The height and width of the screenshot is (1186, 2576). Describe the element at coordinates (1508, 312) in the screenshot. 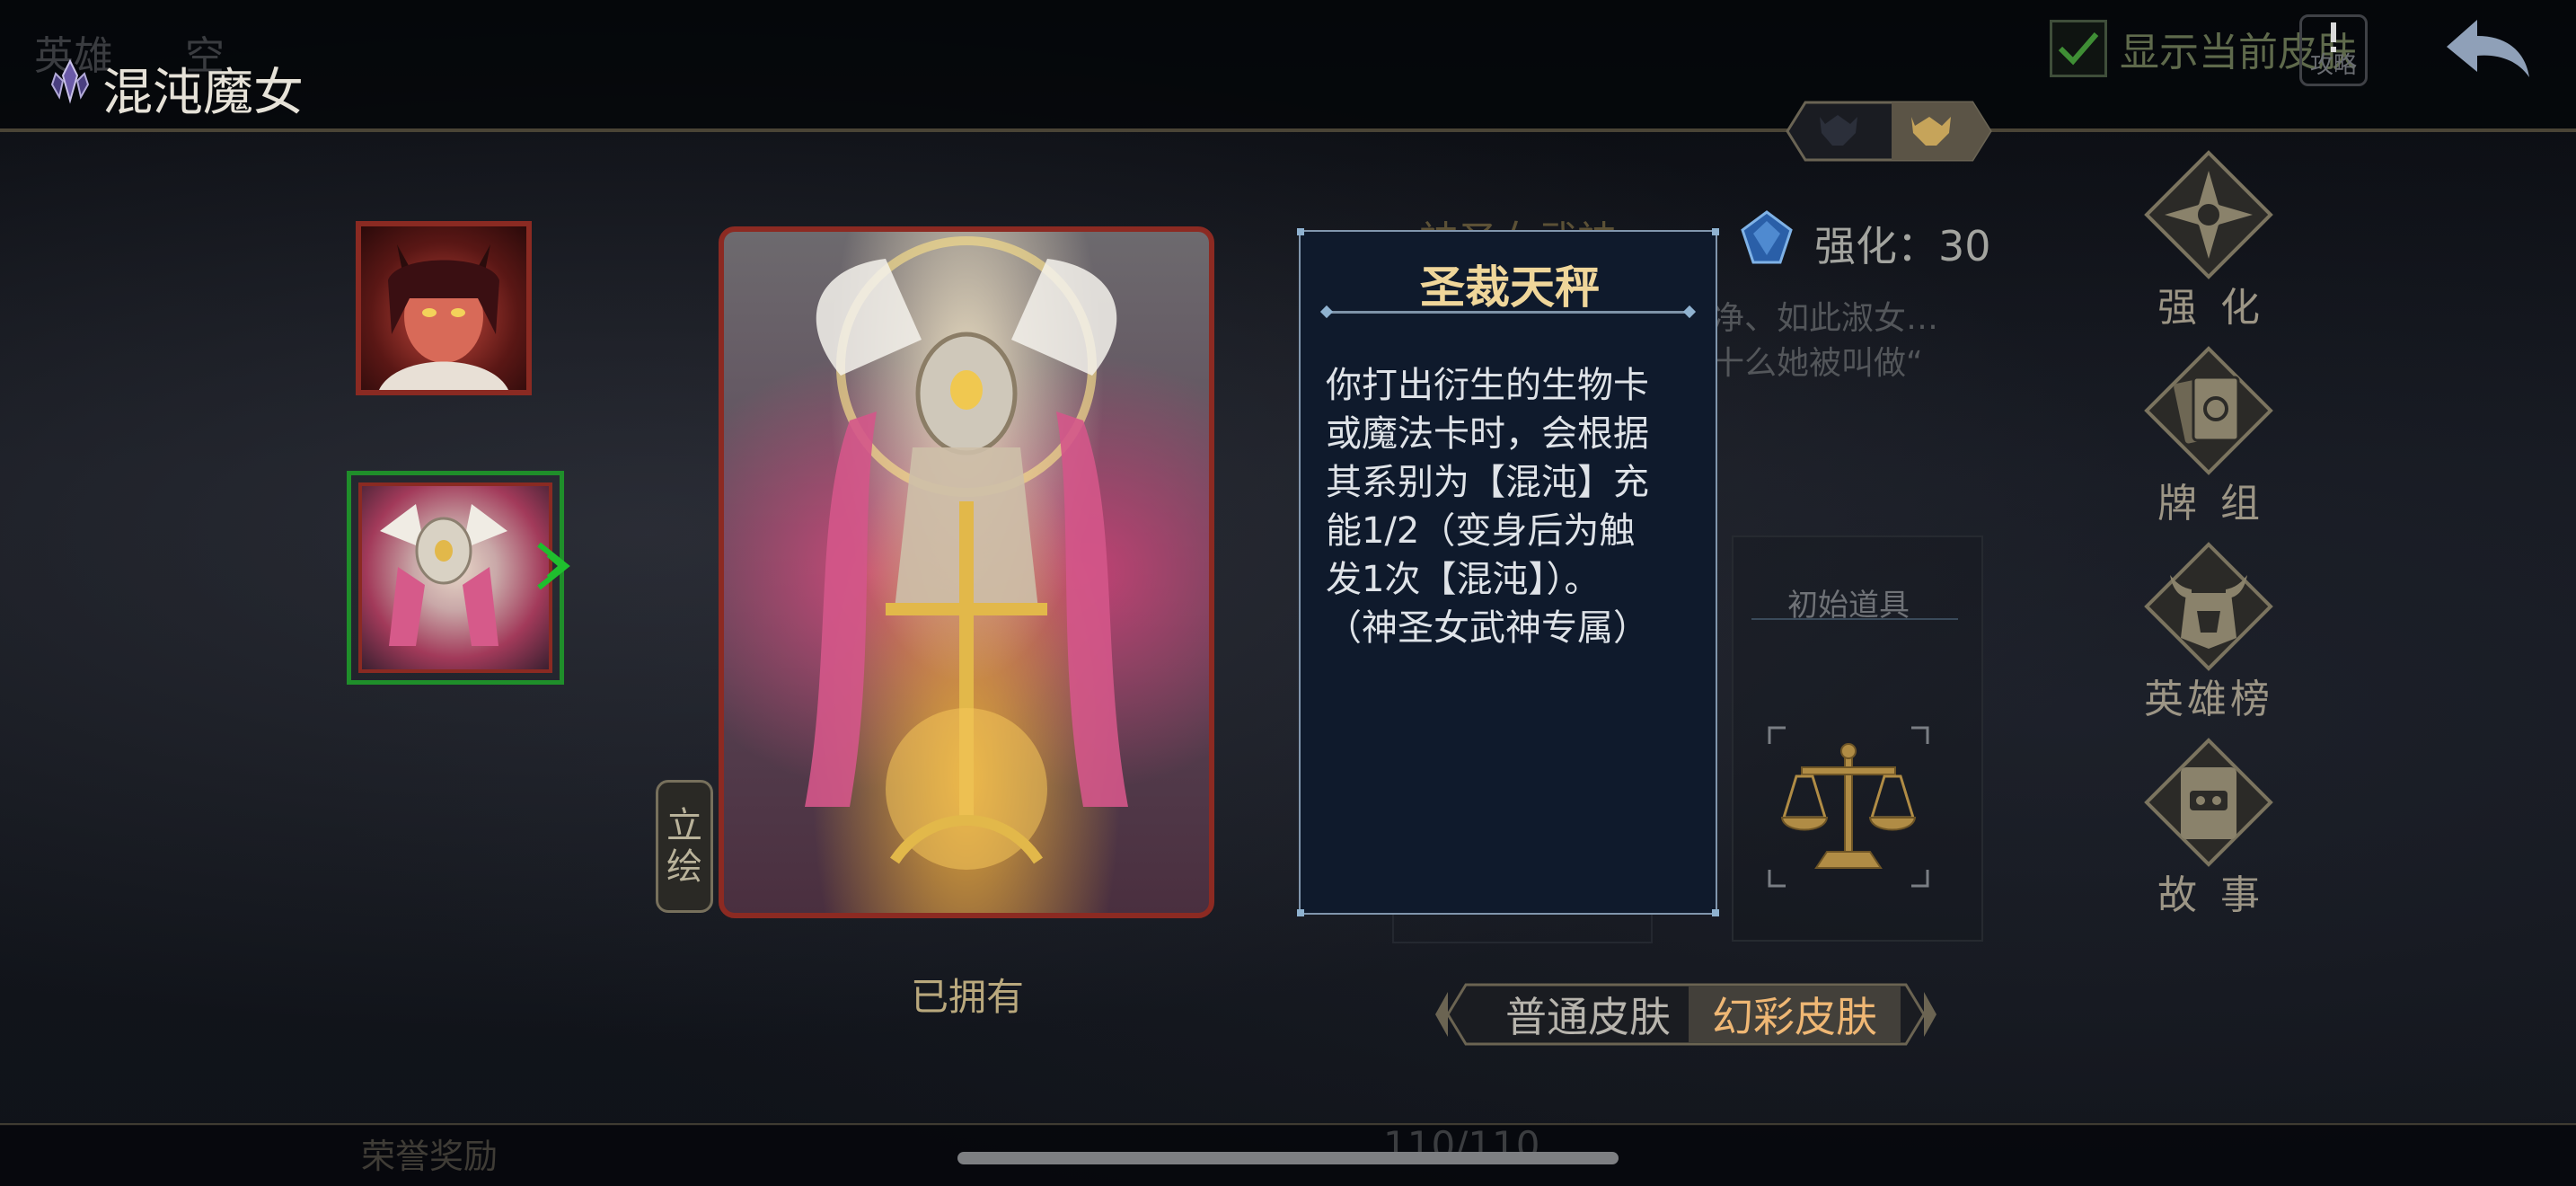

I see `tooltip-divider` at that location.